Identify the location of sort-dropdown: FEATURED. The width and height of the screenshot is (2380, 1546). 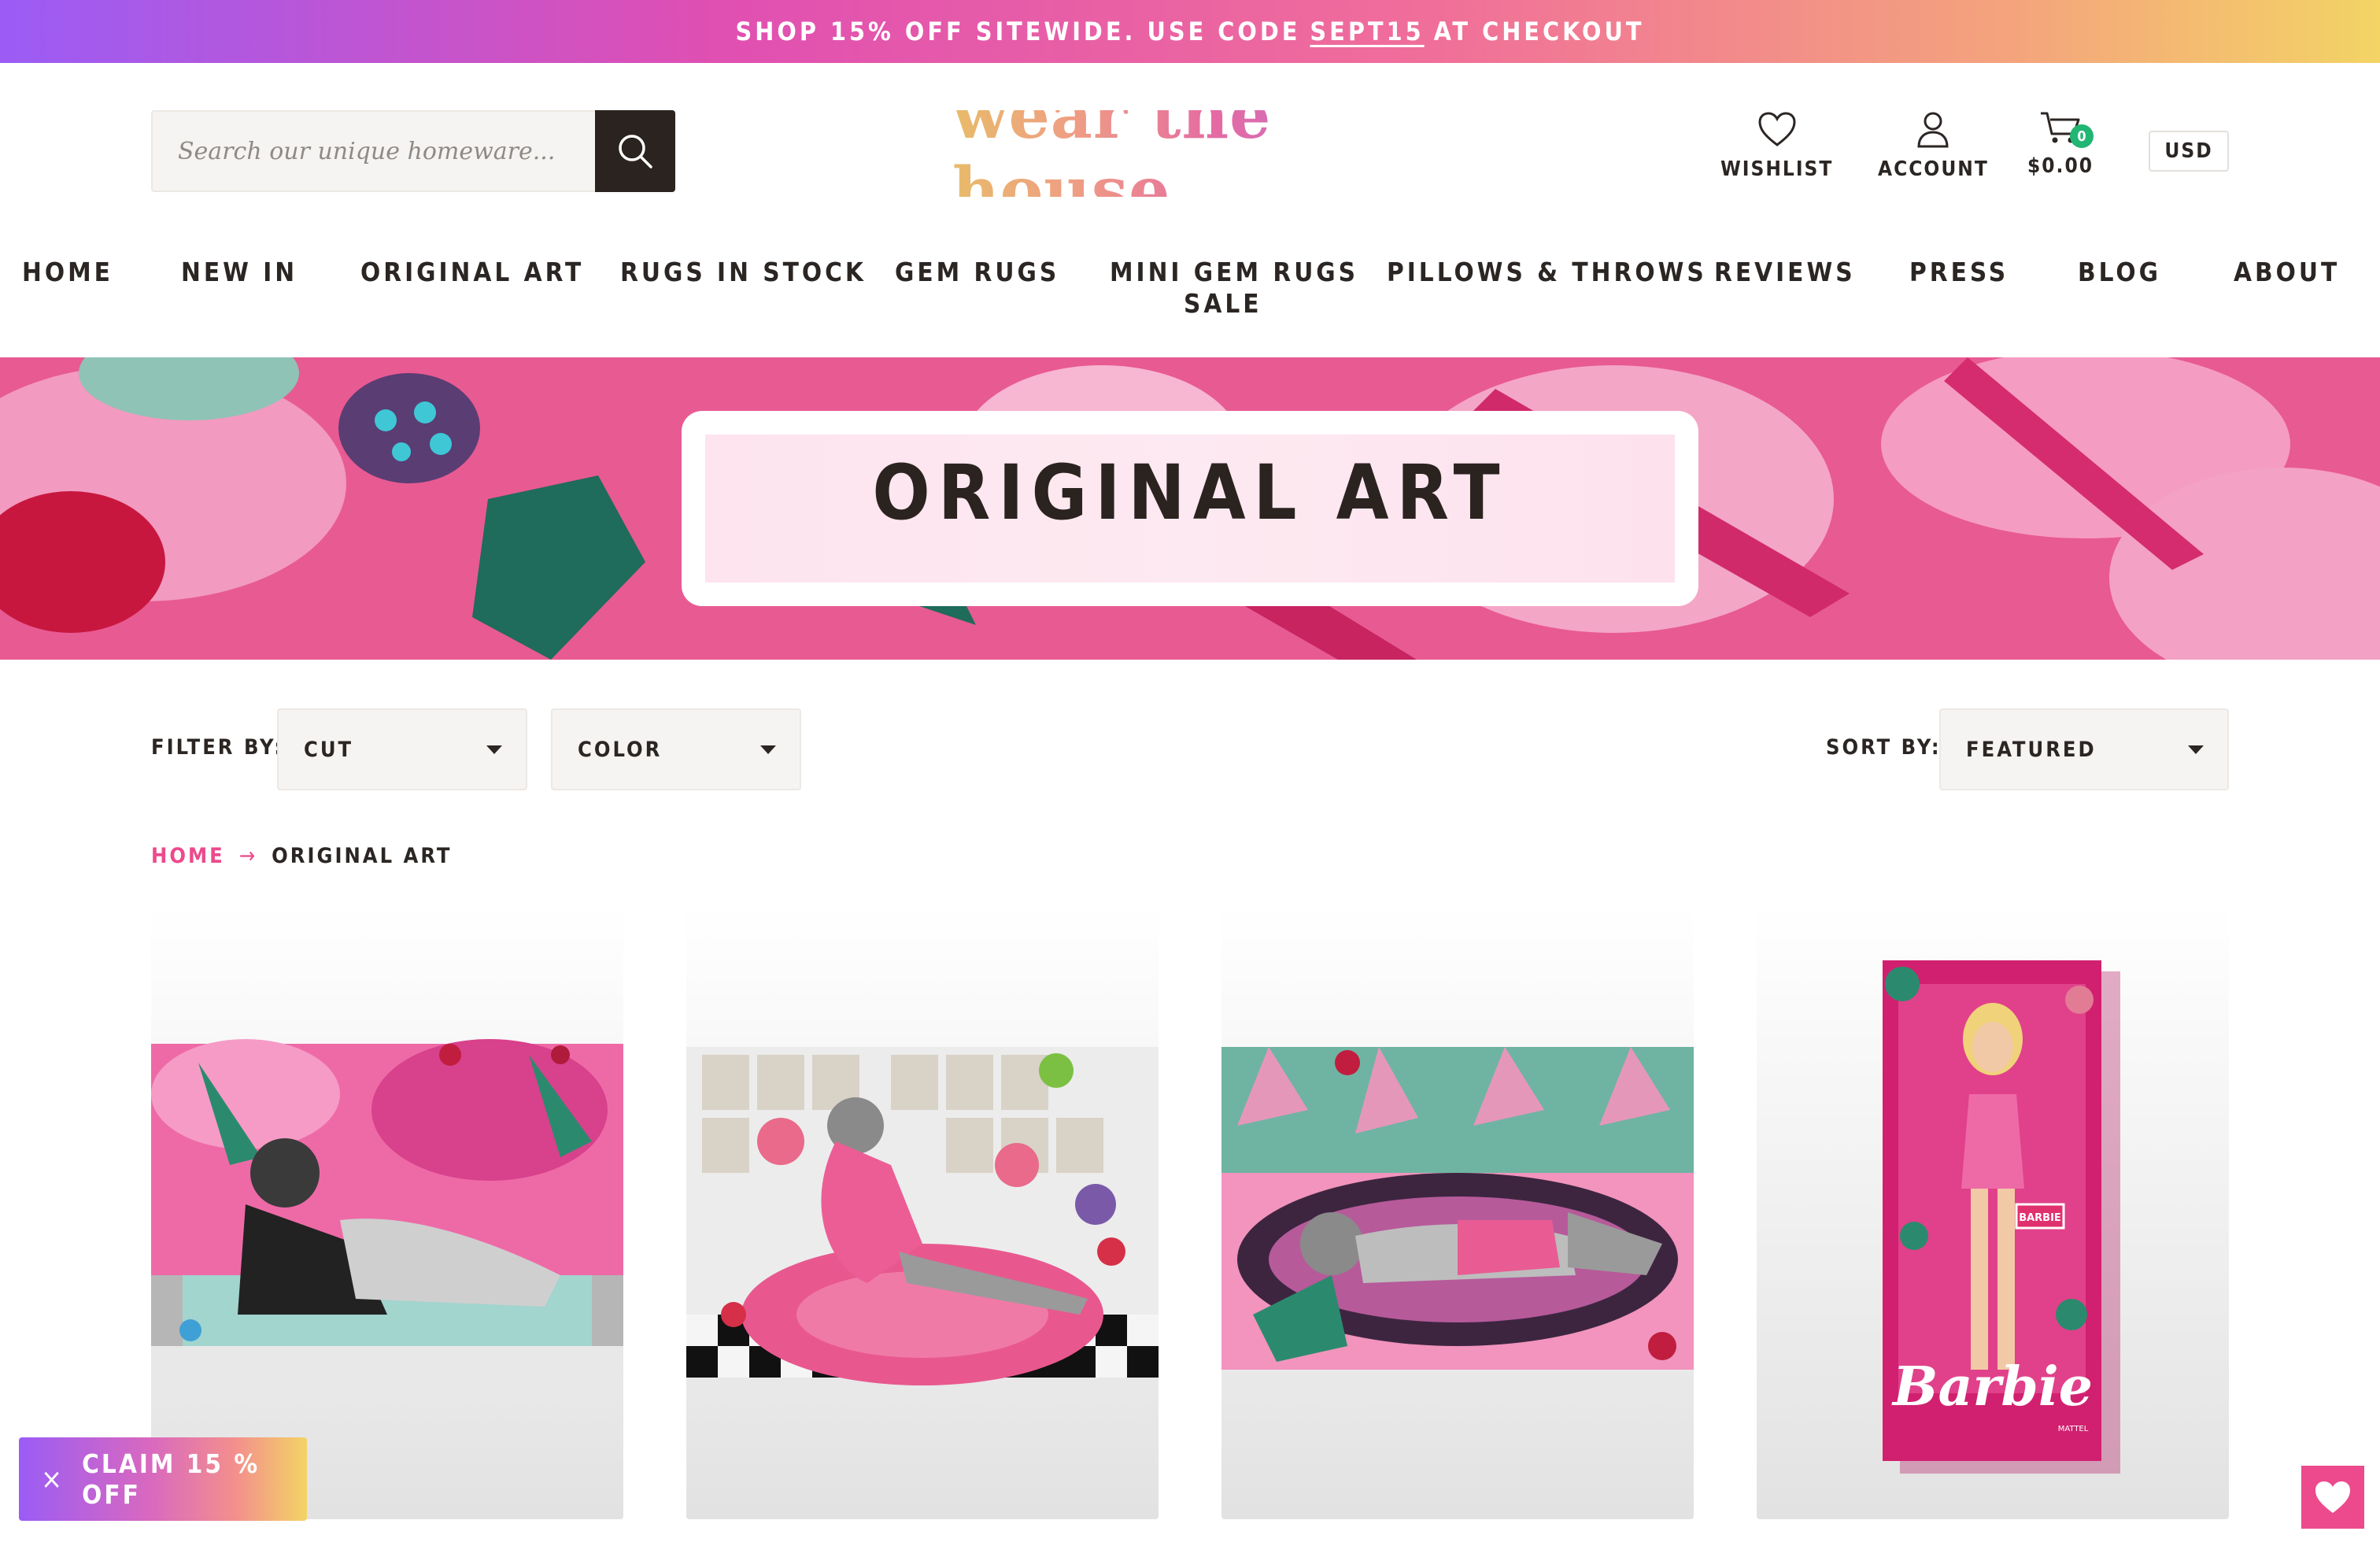
(2084, 749).